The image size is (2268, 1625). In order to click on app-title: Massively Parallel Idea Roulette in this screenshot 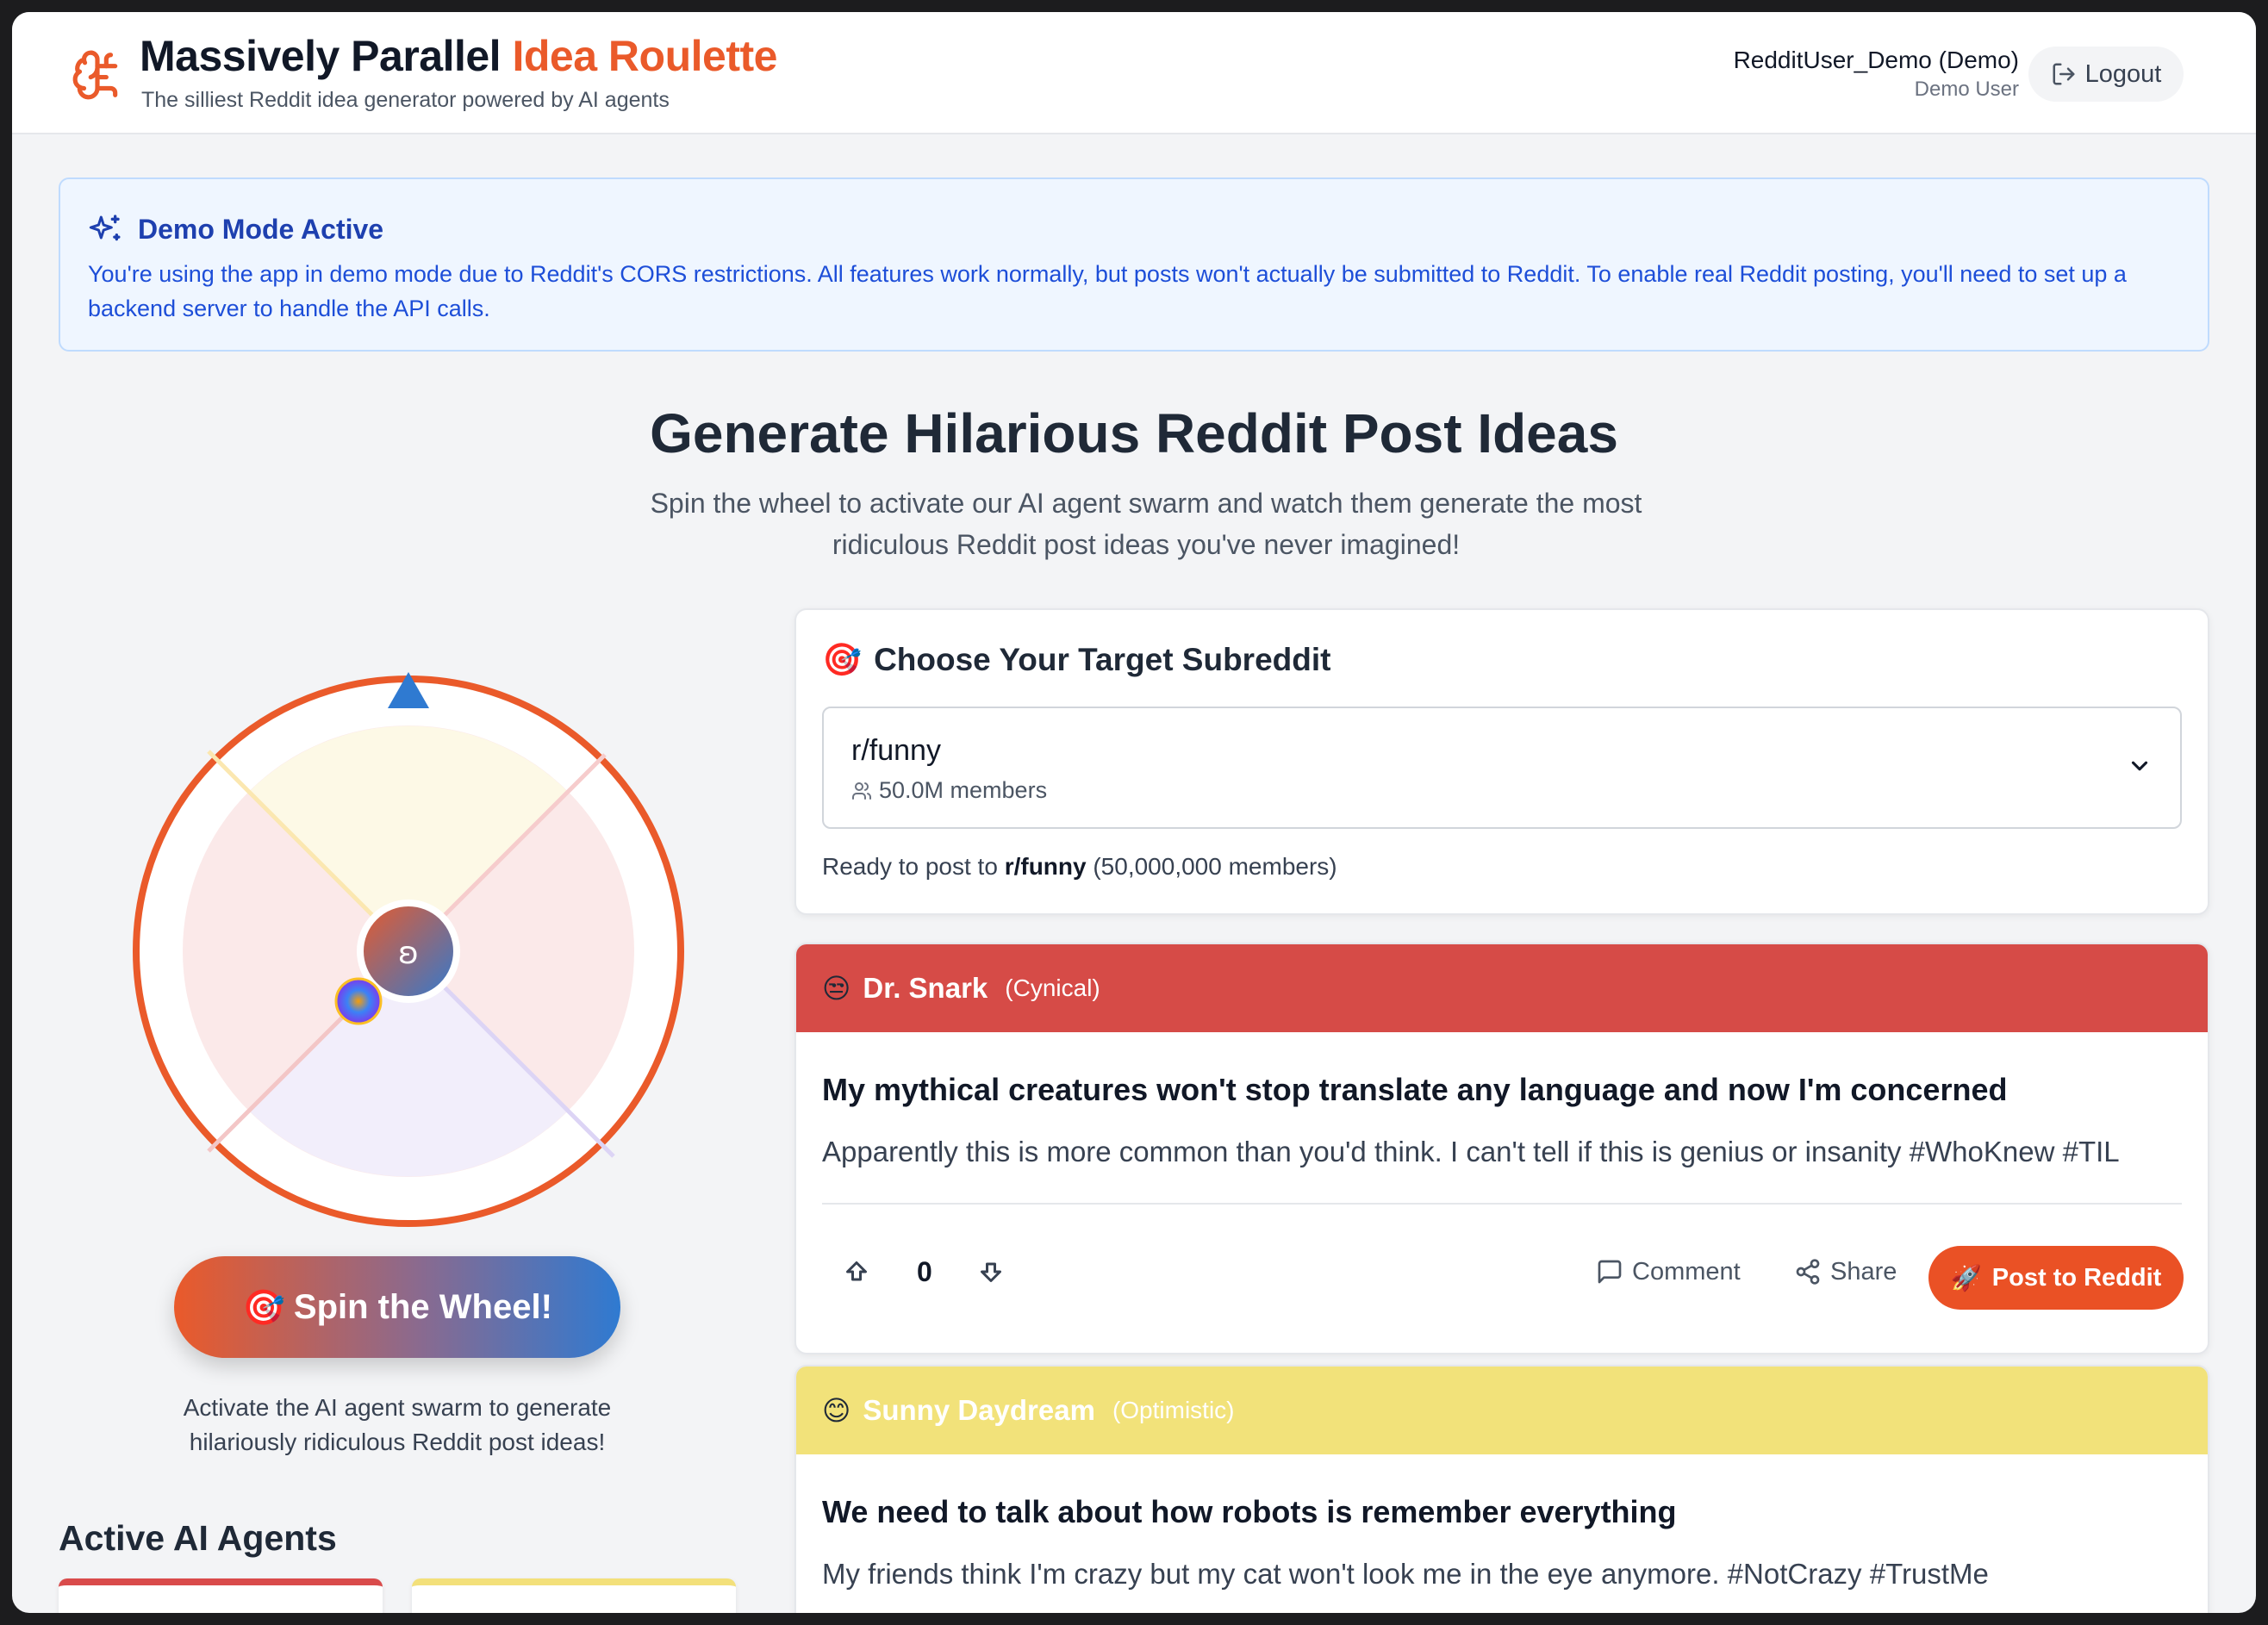, I will do `click(459, 56)`.